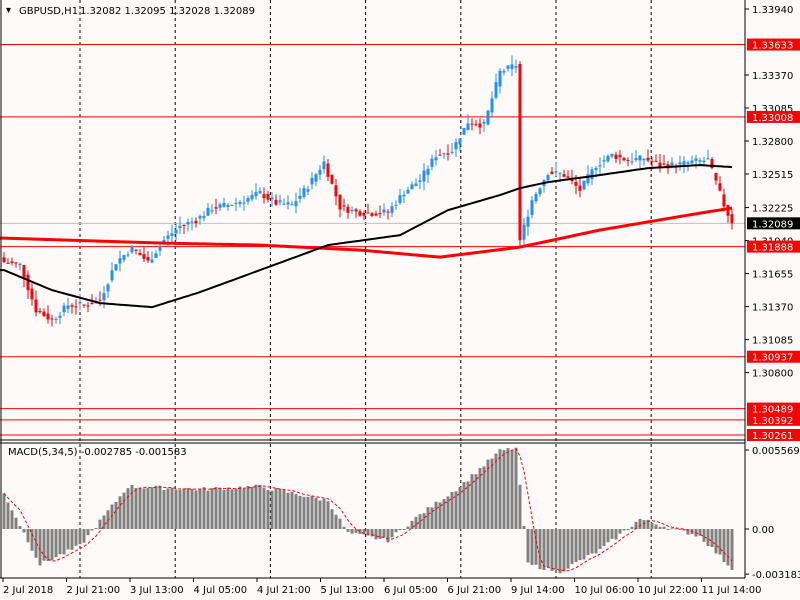 The height and width of the screenshot is (600, 800). What do you see at coordinates (772, 275) in the screenshot?
I see `price-tick-label: 1.31655` at bounding box center [772, 275].